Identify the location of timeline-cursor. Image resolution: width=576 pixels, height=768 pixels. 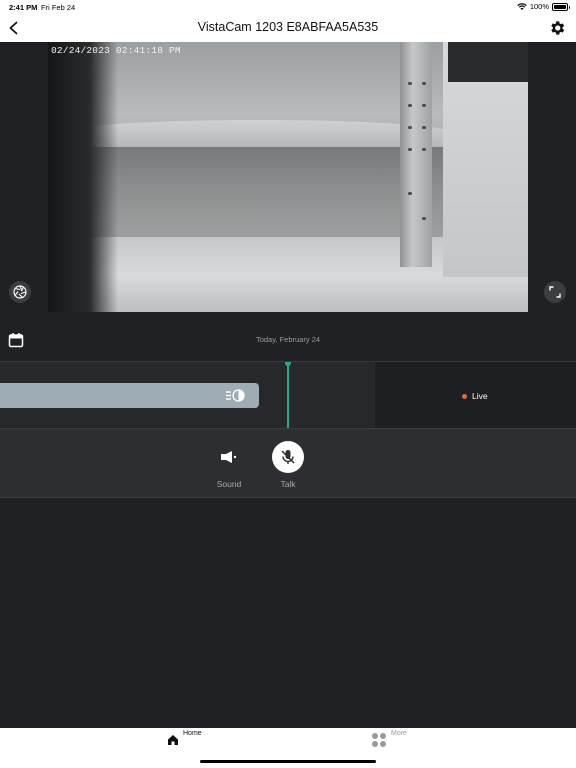
(288, 395).